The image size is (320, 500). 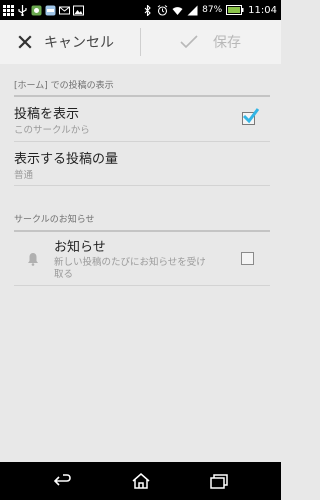 I want to click on image-icon, so click(x=78, y=10).